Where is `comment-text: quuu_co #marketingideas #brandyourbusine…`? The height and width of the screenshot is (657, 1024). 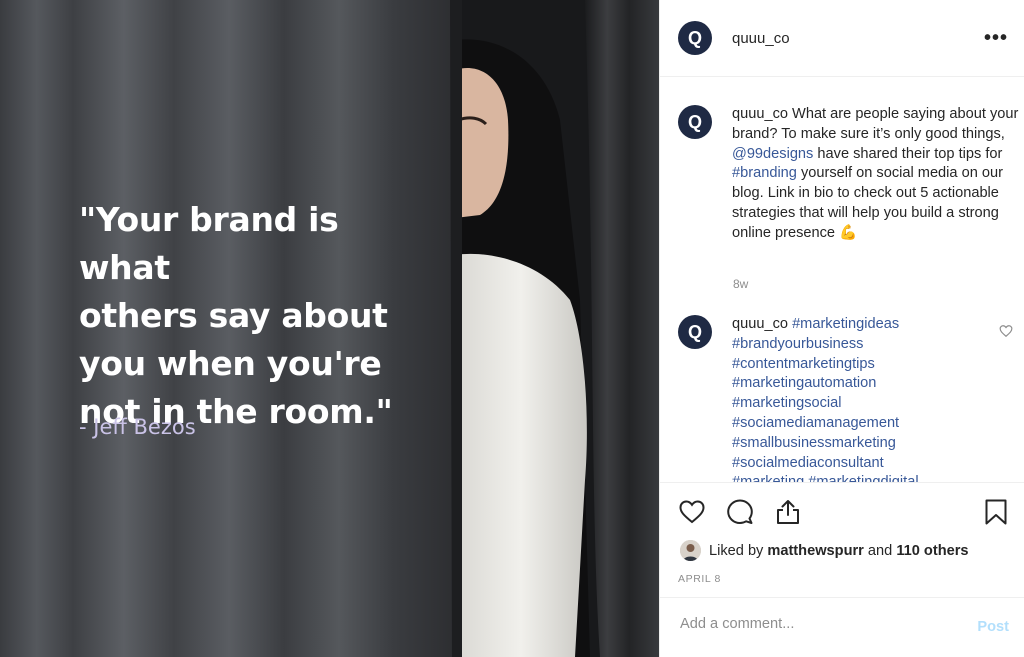
comment-text: quuu_co #marketingideas #brandyourbusine… is located at coordinates (877, 398).